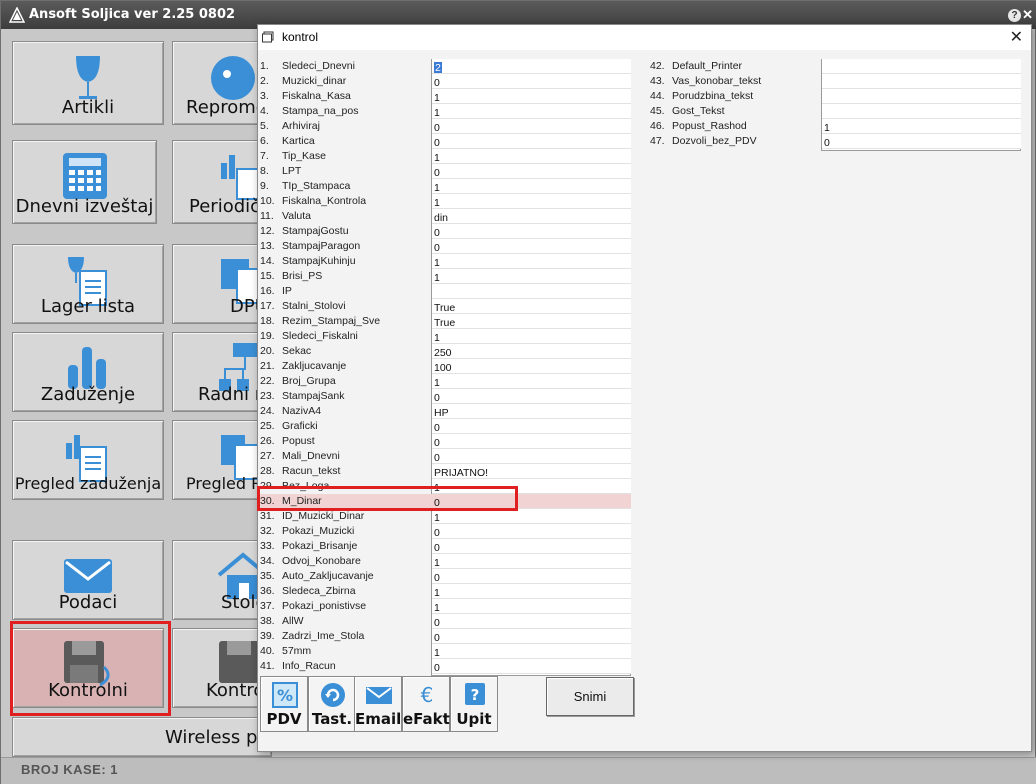 The image size is (1036, 784). Describe the element at coordinates (285, 695) in the screenshot. I see `percent-icon: %` at that location.